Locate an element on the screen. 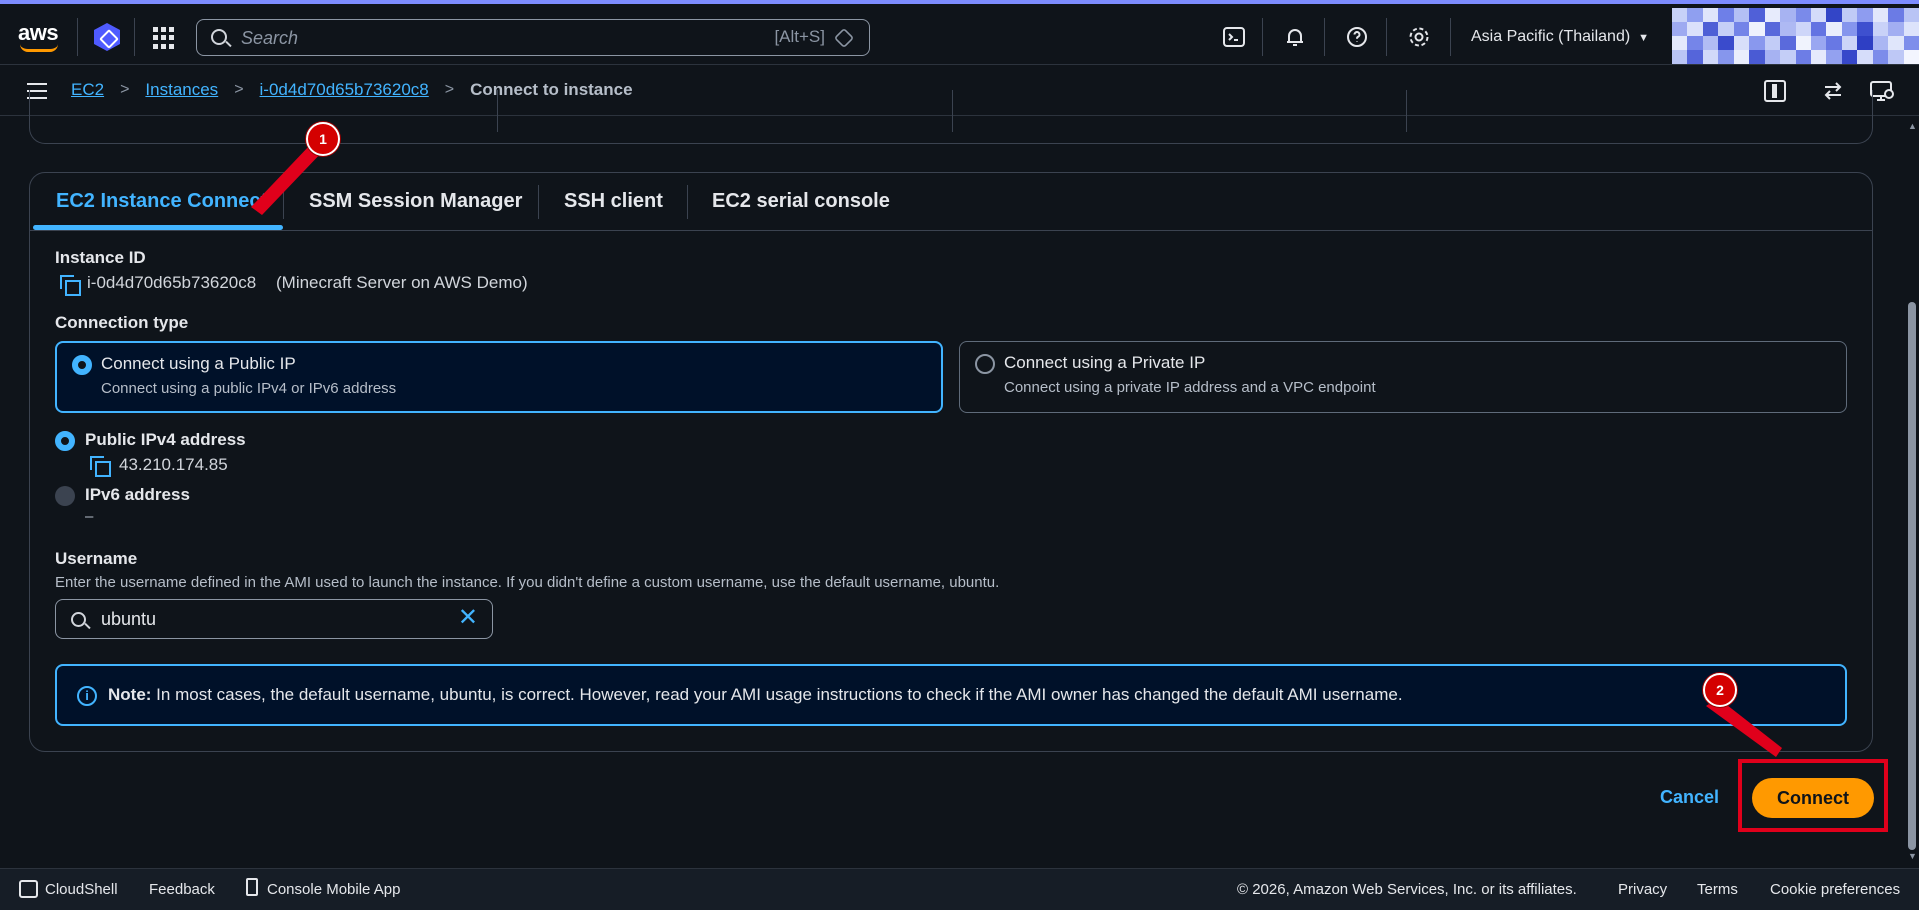 This screenshot has height=910, width=1919. region-selector: Asia Pacific (Thailand) ▼ is located at coordinates (1560, 37).